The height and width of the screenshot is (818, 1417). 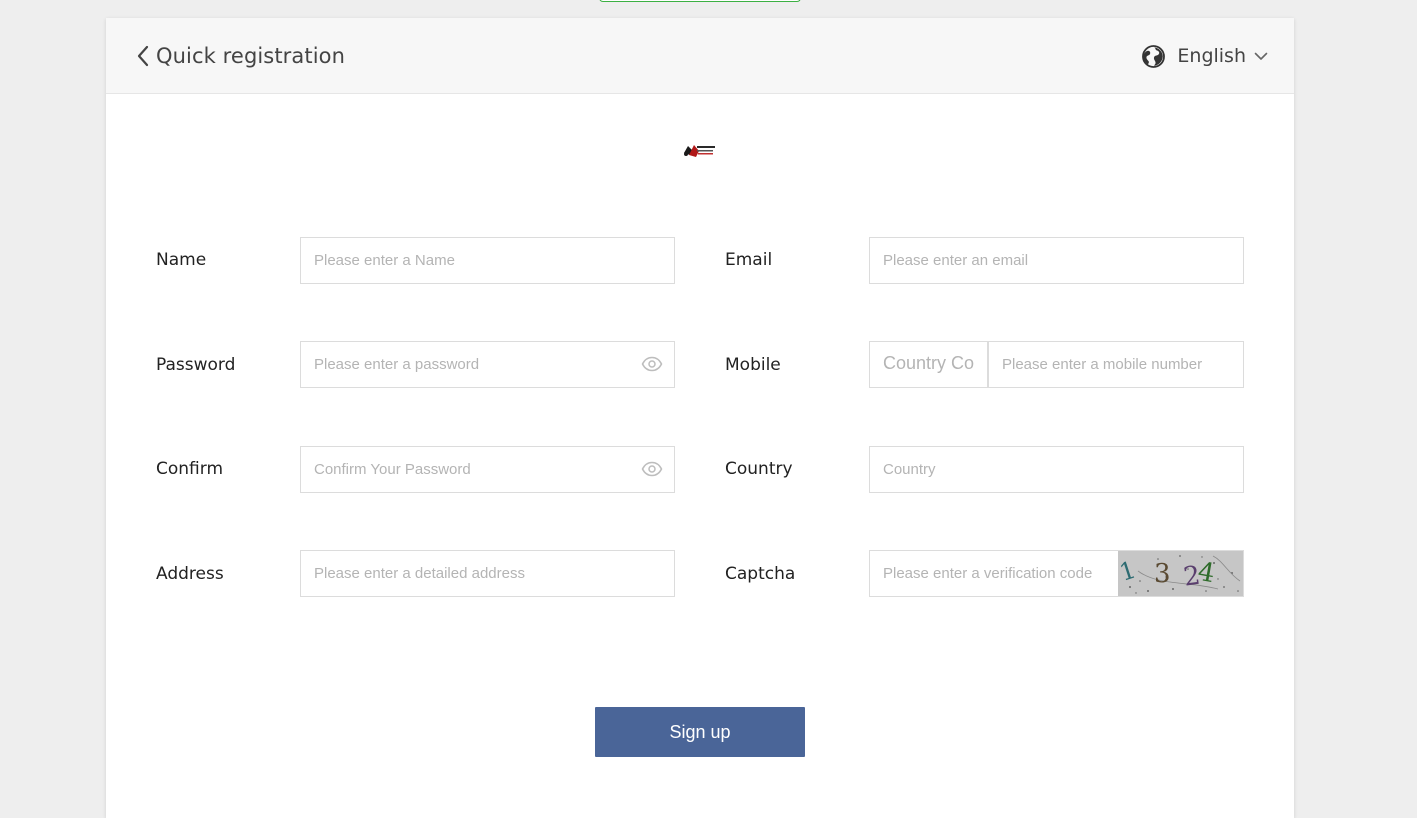 What do you see at coordinates (700, 151) in the screenshot?
I see `company-logo` at bounding box center [700, 151].